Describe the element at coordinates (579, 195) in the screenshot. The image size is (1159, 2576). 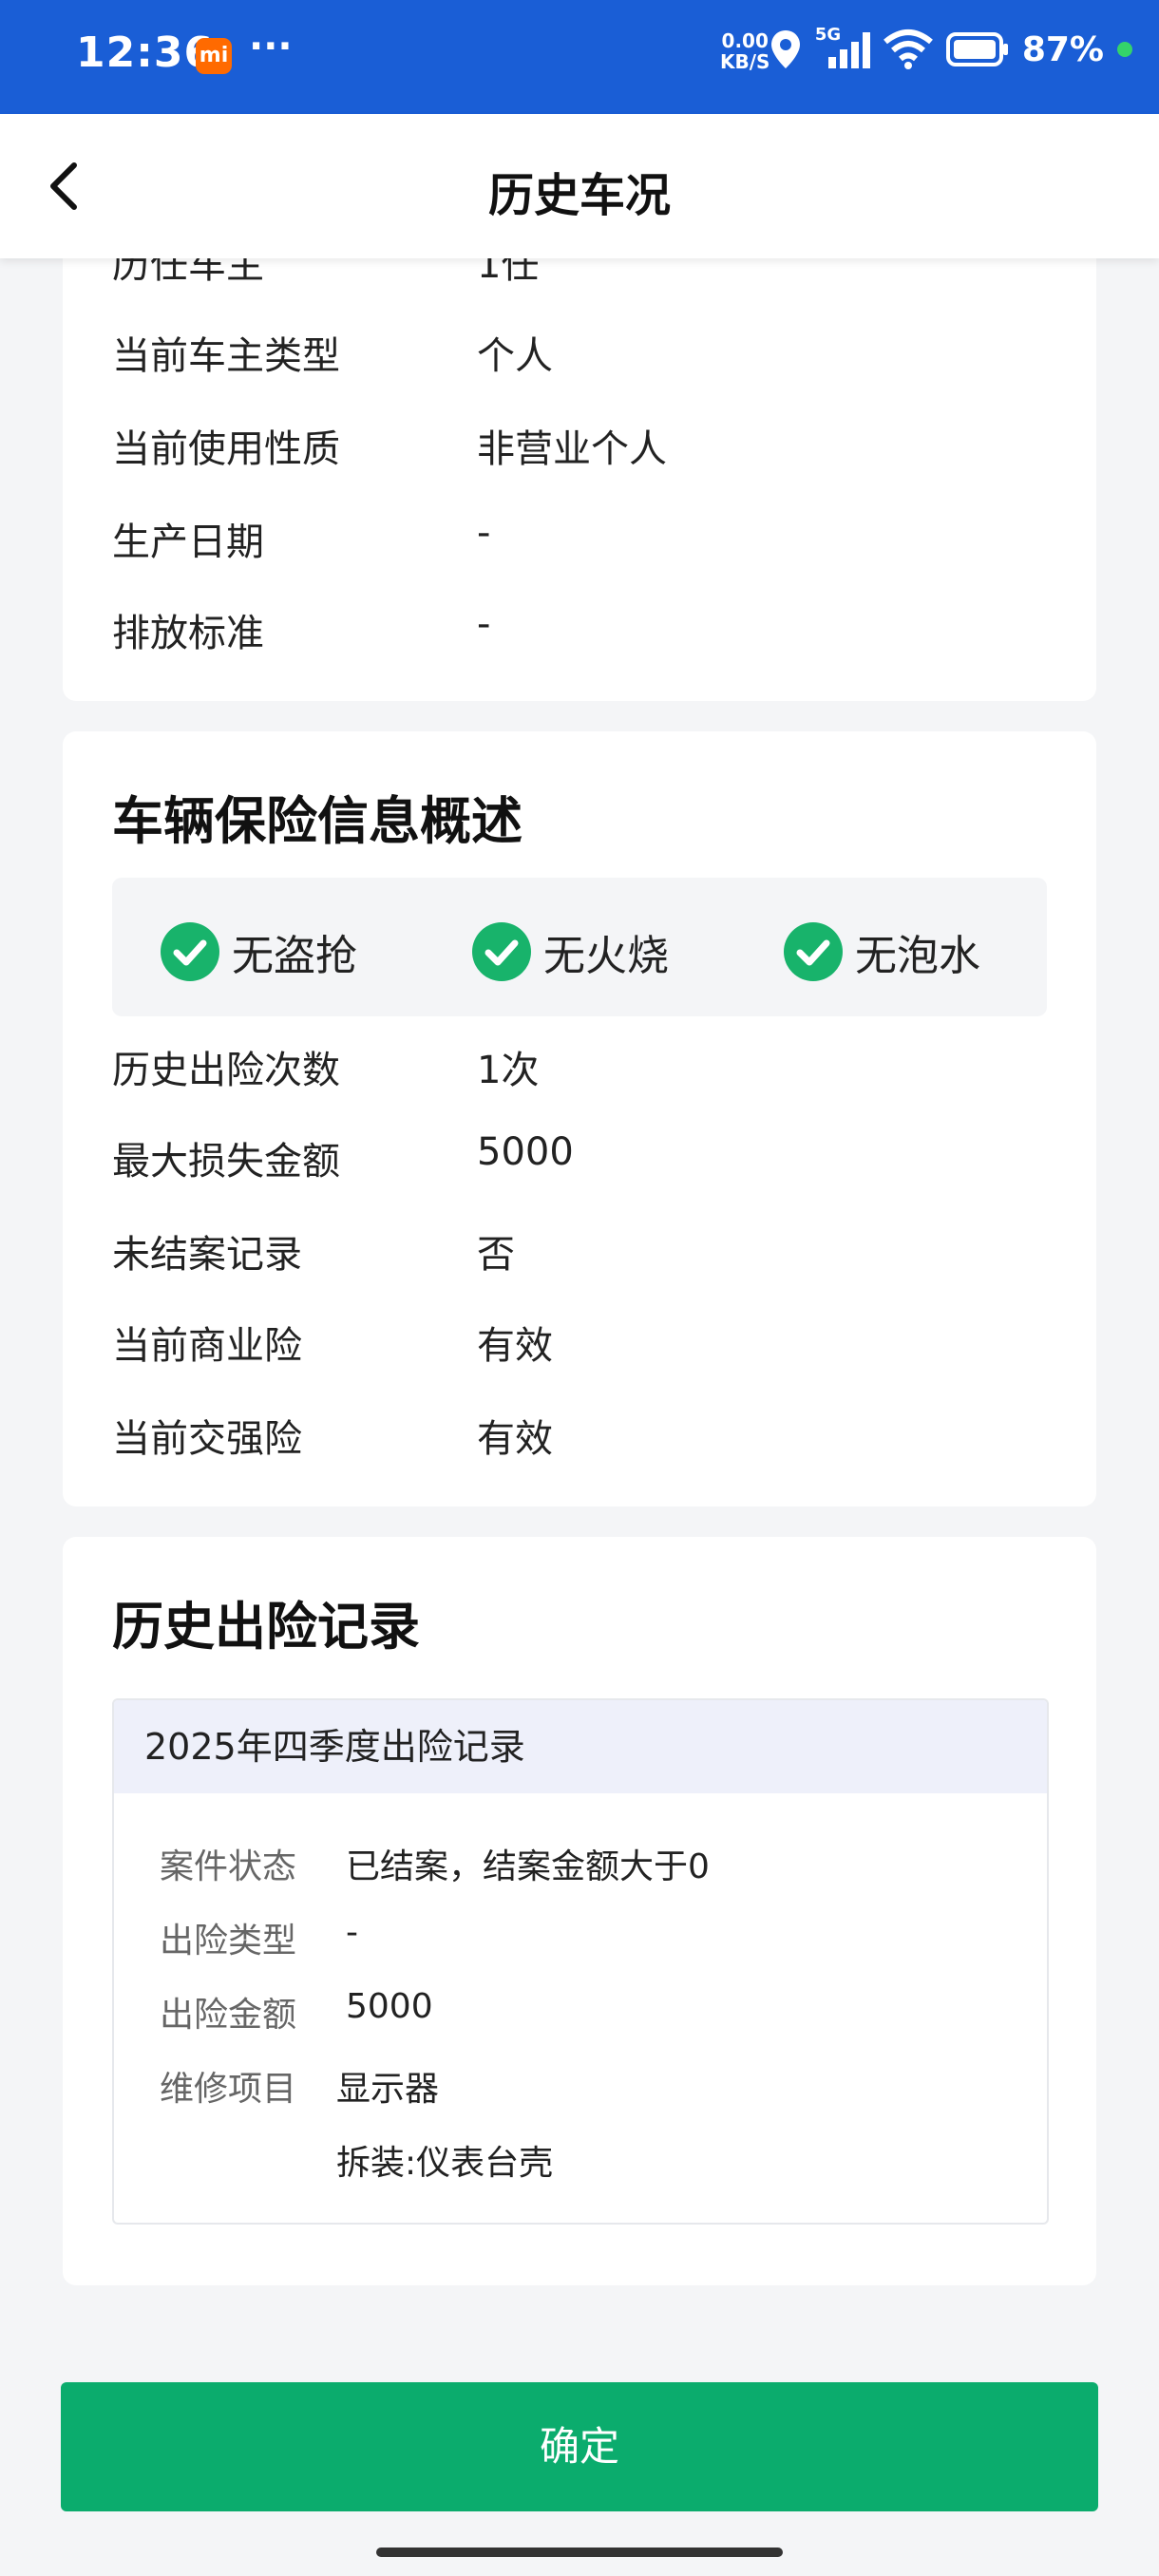
I see `page-title: 历史车况` at that location.